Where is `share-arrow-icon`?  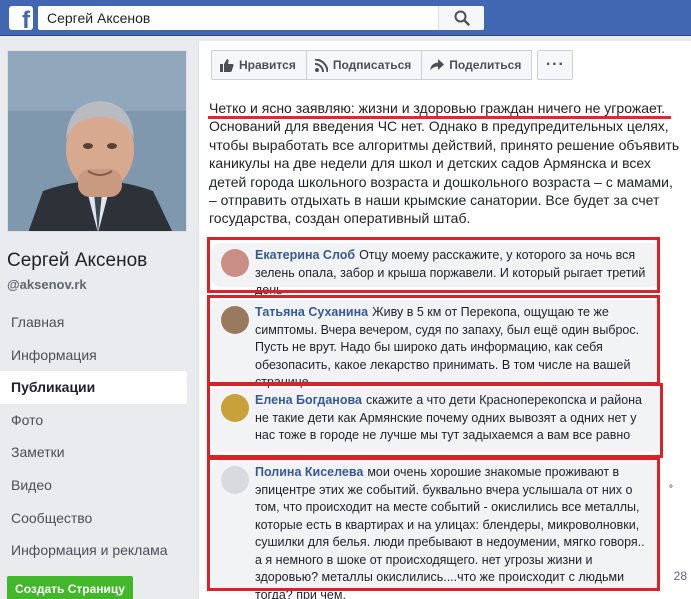 share-arrow-icon is located at coordinates (437, 65).